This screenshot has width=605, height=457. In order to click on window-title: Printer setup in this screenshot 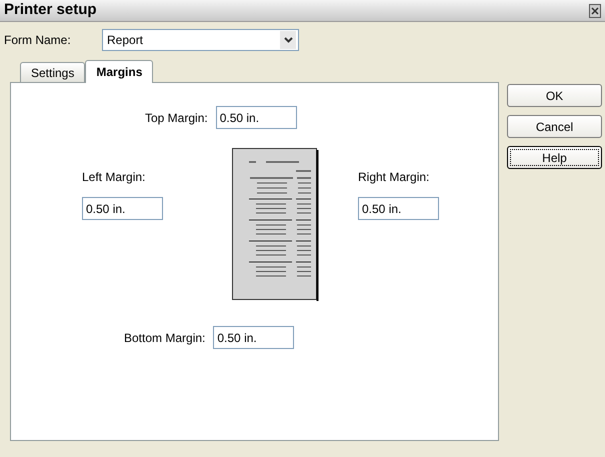, I will do `click(50, 10)`.